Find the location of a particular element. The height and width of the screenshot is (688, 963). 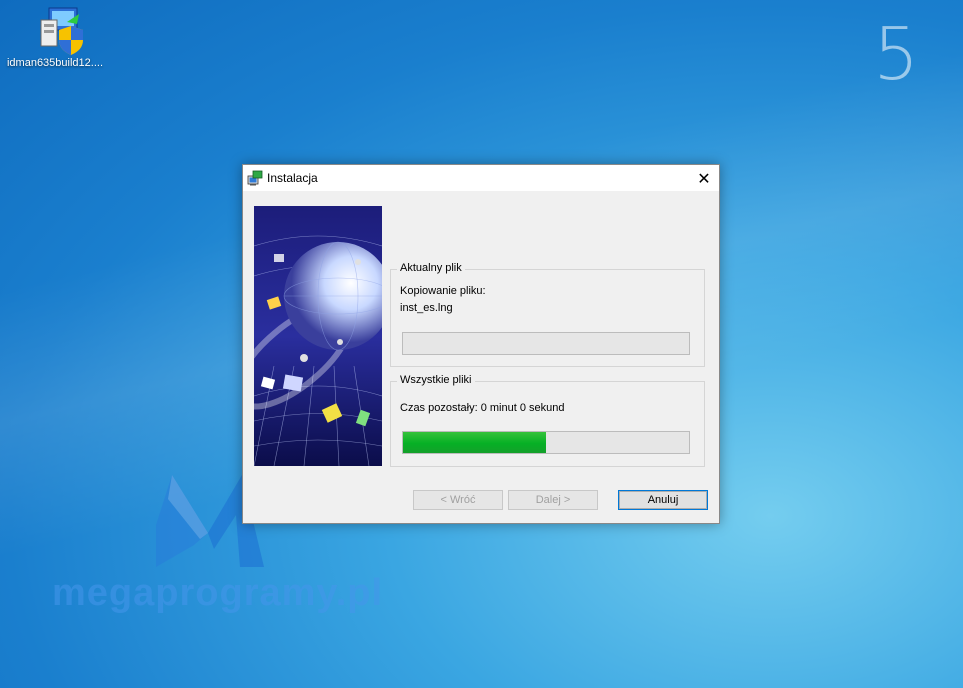

copying-status: Kopiowanie pliku: is located at coordinates (443, 291).